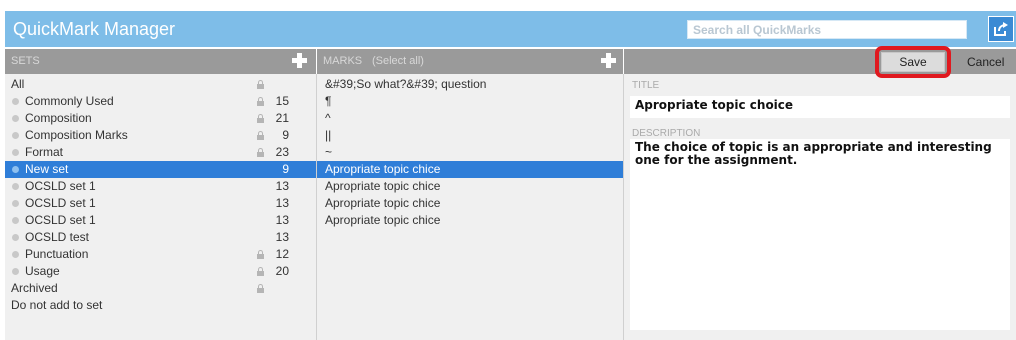 The width and height of the screenshot is (1016, 340). I want to click on set-item-label: Do not add to set, so click(57, 305).